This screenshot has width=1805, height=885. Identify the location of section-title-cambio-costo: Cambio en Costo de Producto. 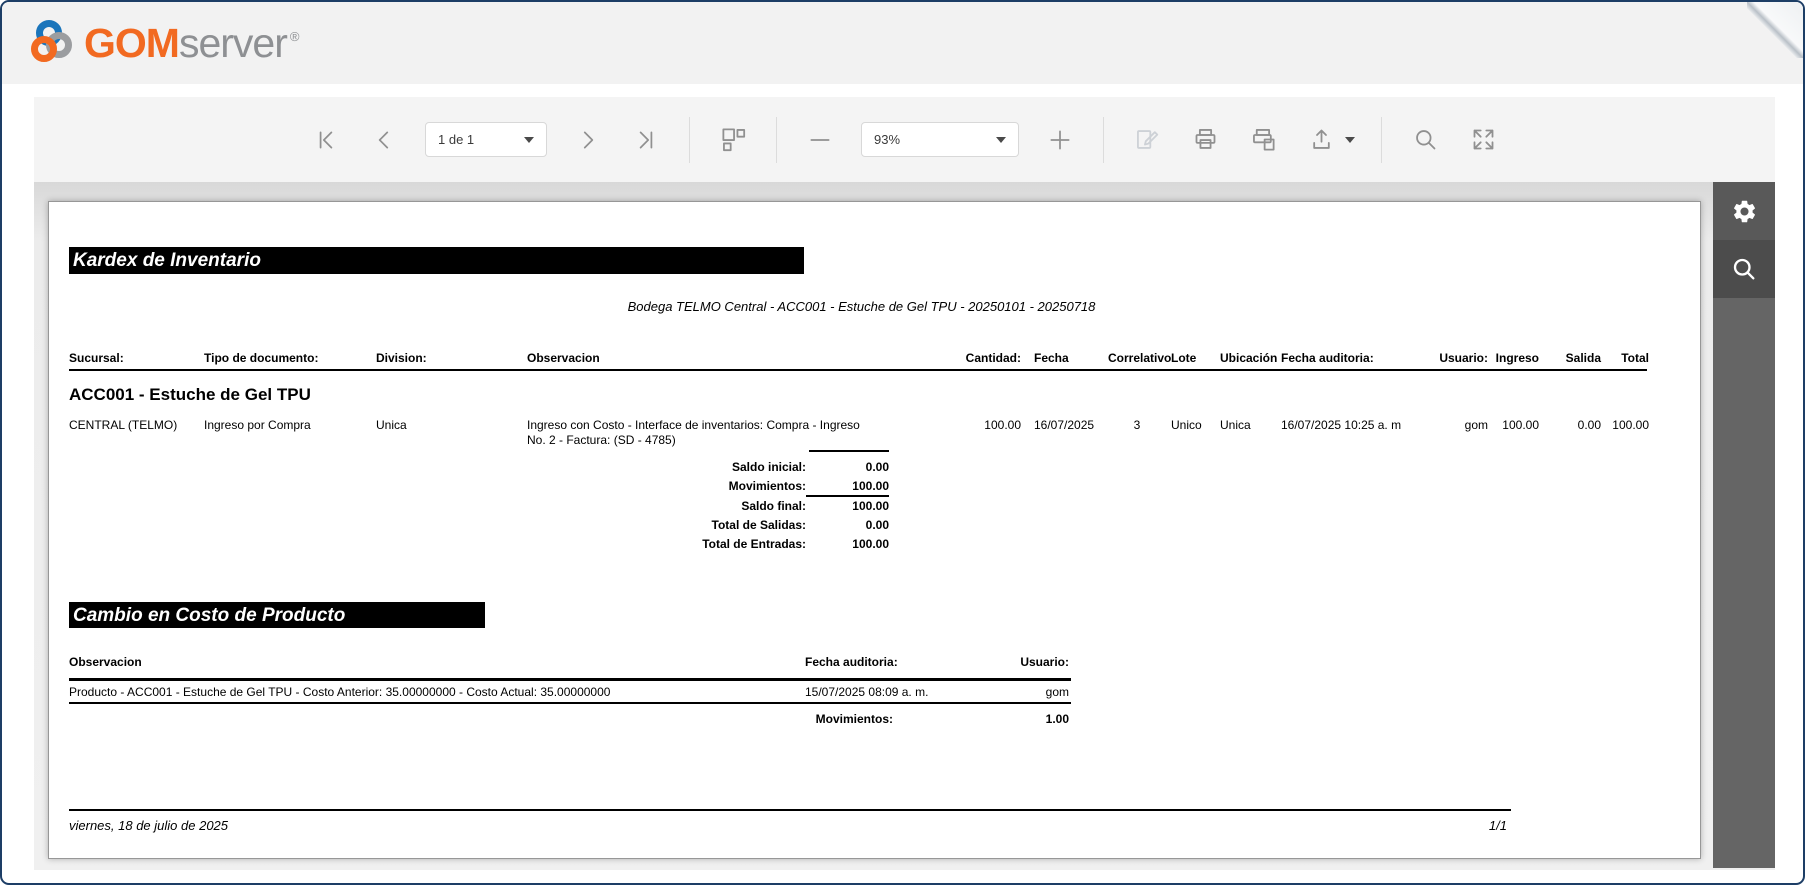
(277, 615).